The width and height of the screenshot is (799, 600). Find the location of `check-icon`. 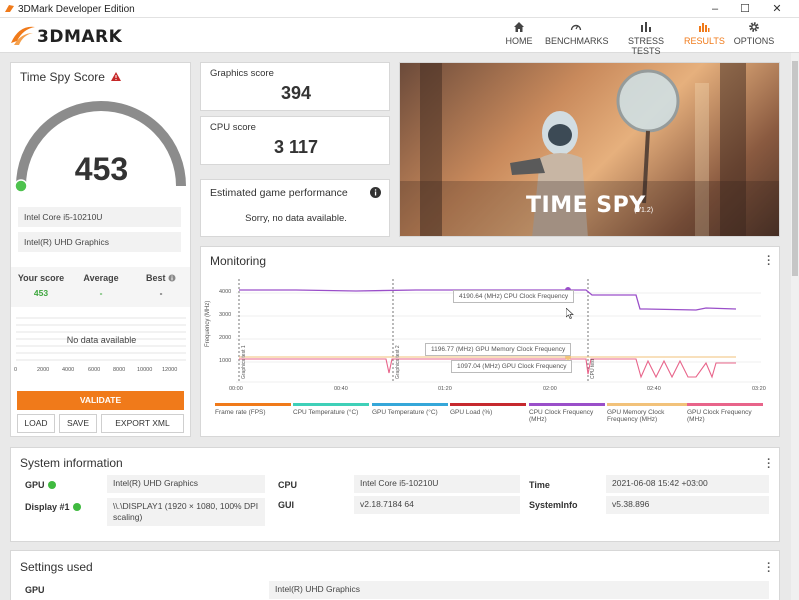

check-icon is located at coordinates (51, 485).